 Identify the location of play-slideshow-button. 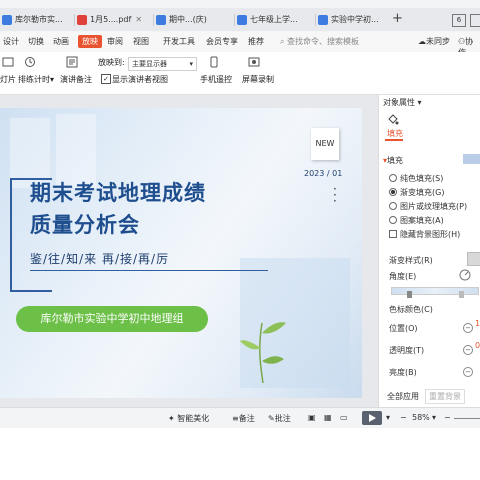
(372, 418).